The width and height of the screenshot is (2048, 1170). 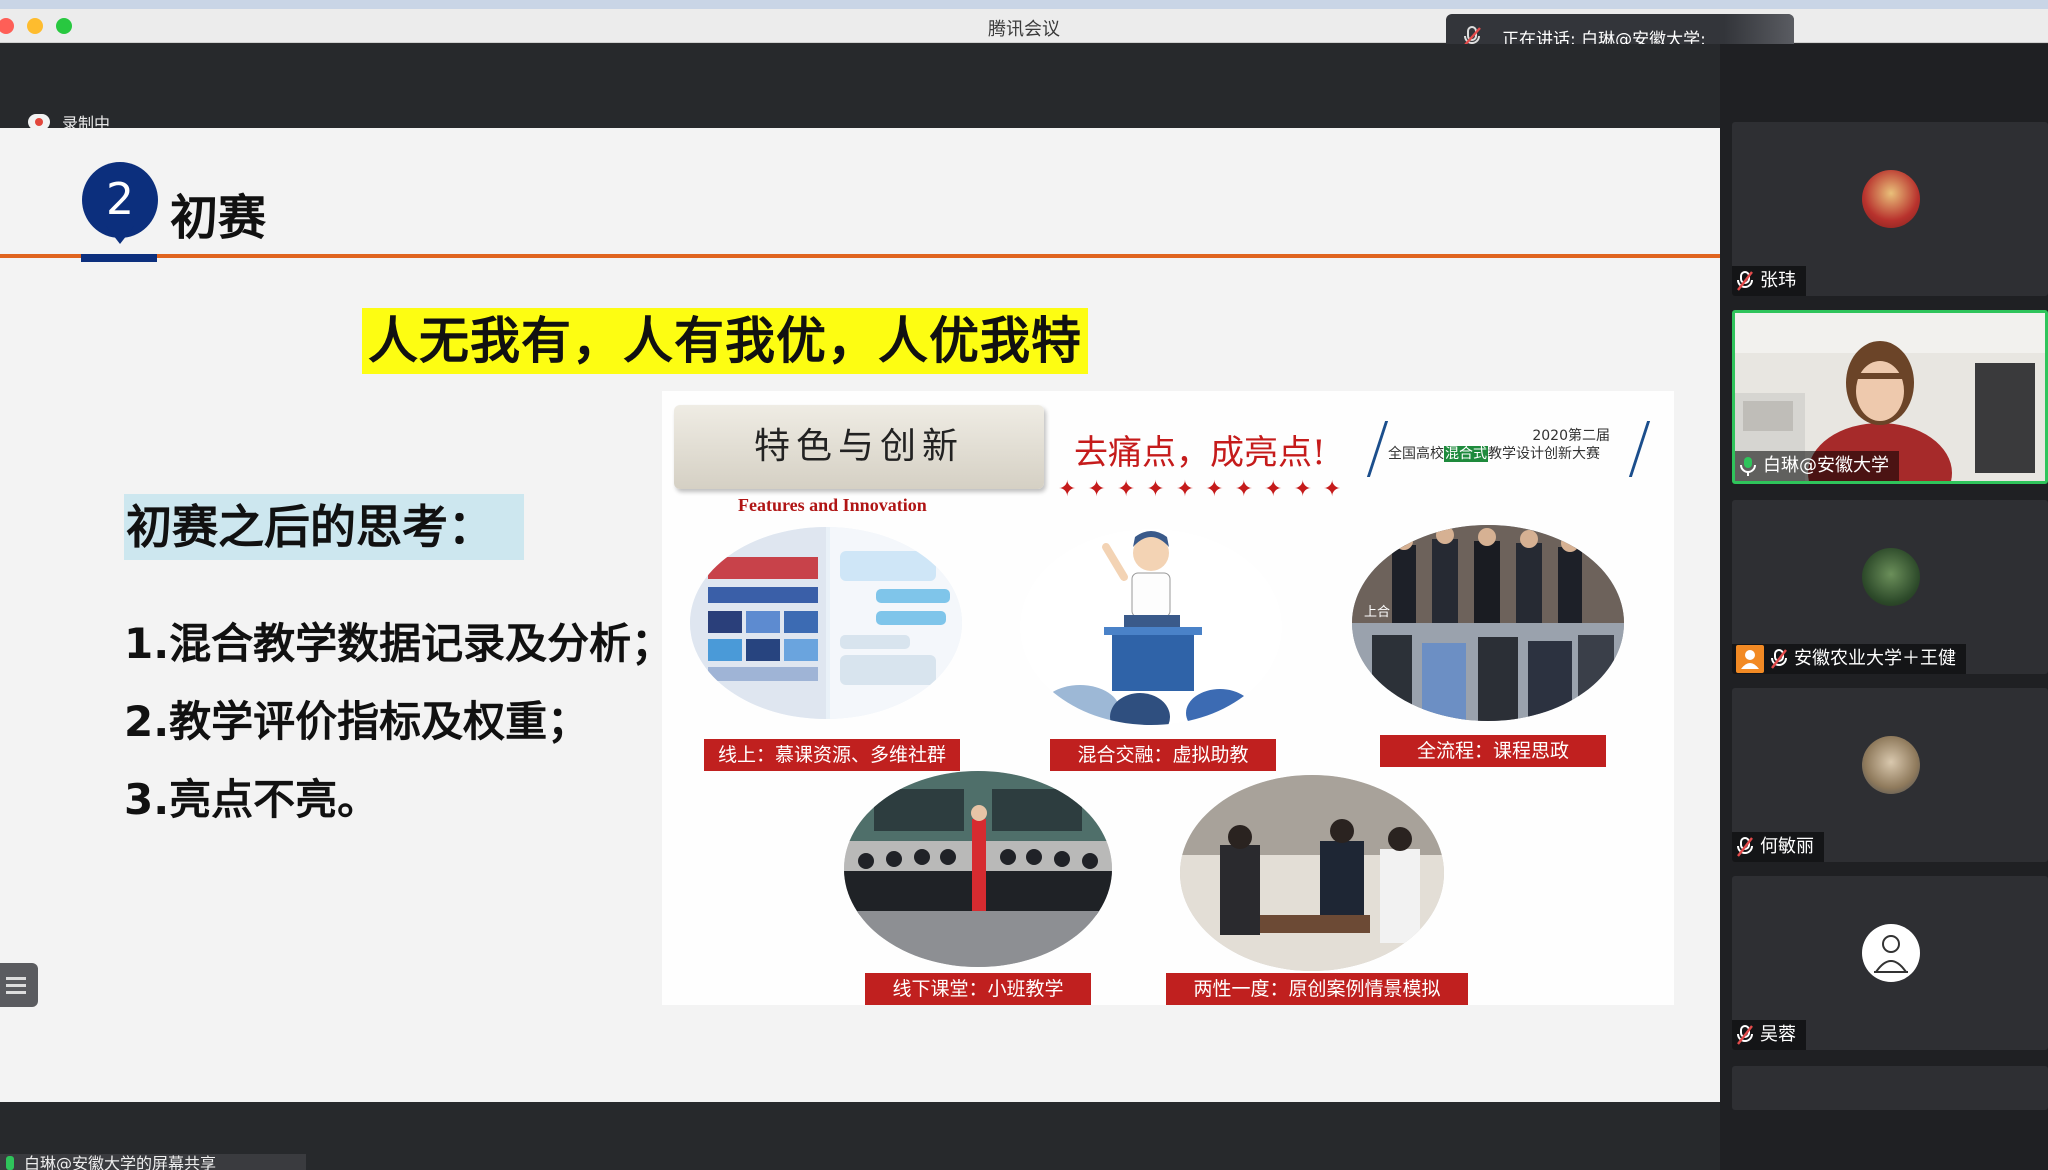 I want to click on caption-full-process: 全流程：课程思政, so click(x=1493, y=751).